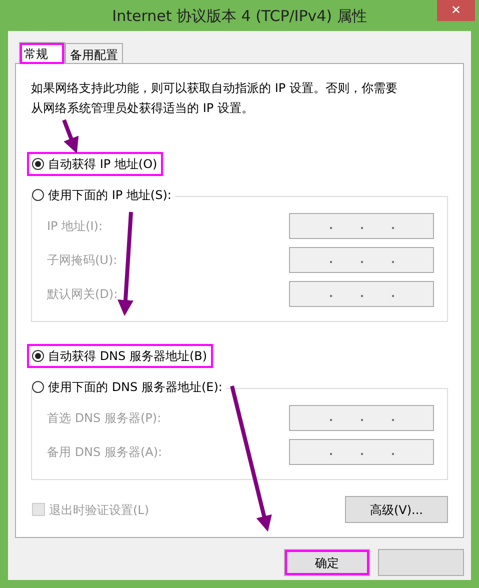 The width and height of the screenshot is (479, 588). Describe the element at coordinates (75, 226) in the screenshot. I see `field-label: IP 地址(I):` at that location.